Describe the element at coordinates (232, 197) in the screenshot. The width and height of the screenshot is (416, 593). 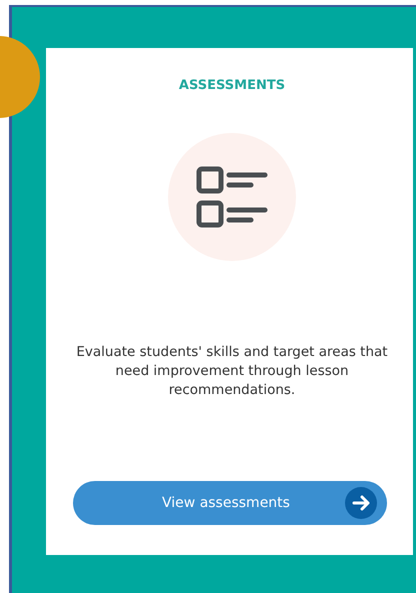
I see `checklist-icon` at that location.